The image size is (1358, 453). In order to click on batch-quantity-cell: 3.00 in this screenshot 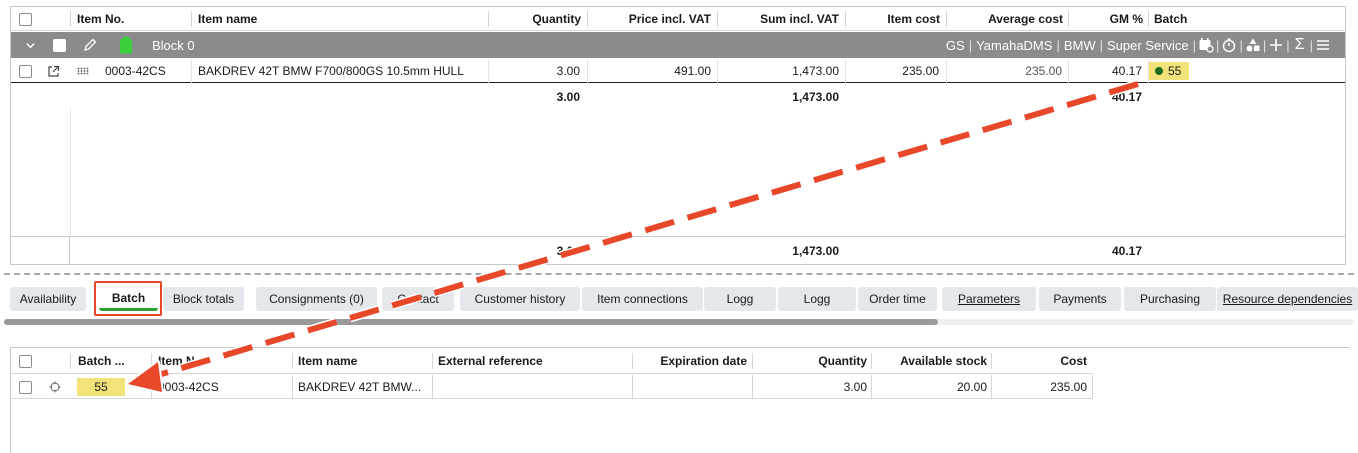, I will do `click(811, 387)`.